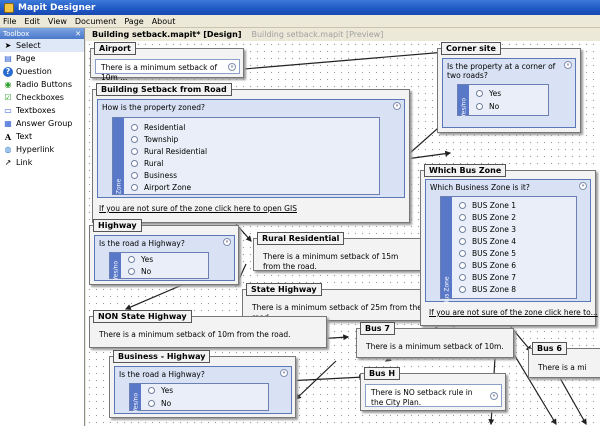 This screenshot has height=426, width=600. What do you see at coordinates (487, 253) in the screenshot?
I see `option-bus-zone-5: BUS Zone 5` at bounding box center [487, 253].